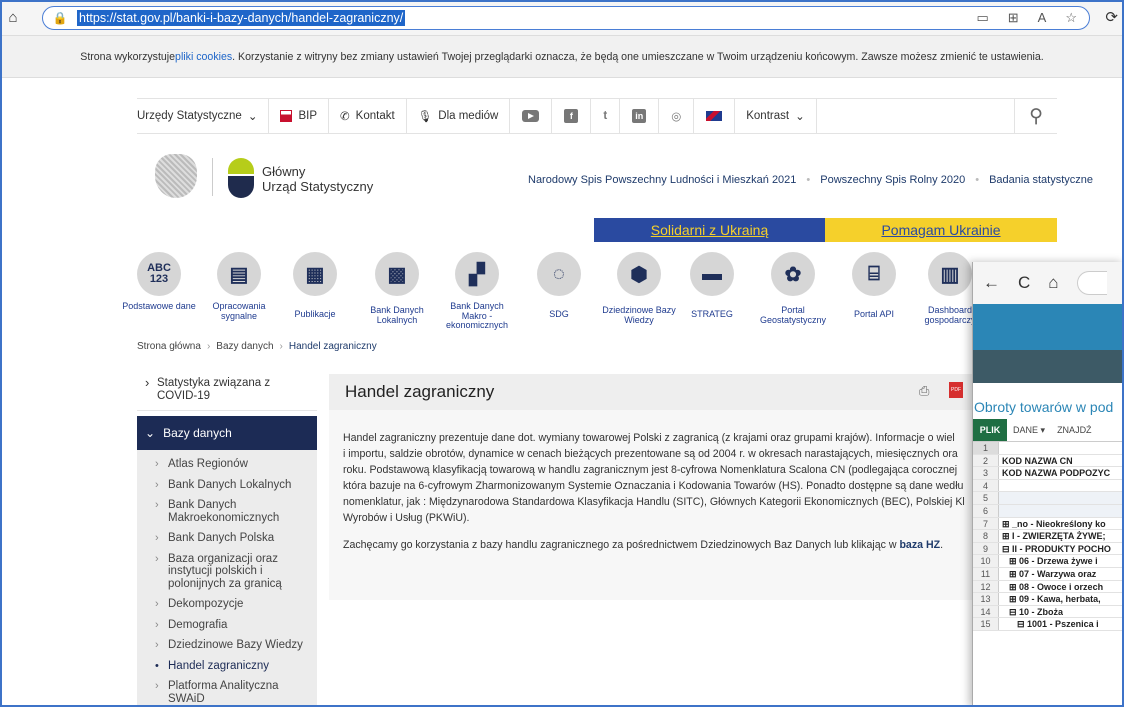 The height and width of the screenshot is (707, 1124). Describe the element at coordinates (397, 288) in the screenshot. I see `tile-bank-danych-lokalnych: ▩ Bank Danych Lokalnych` at that location.